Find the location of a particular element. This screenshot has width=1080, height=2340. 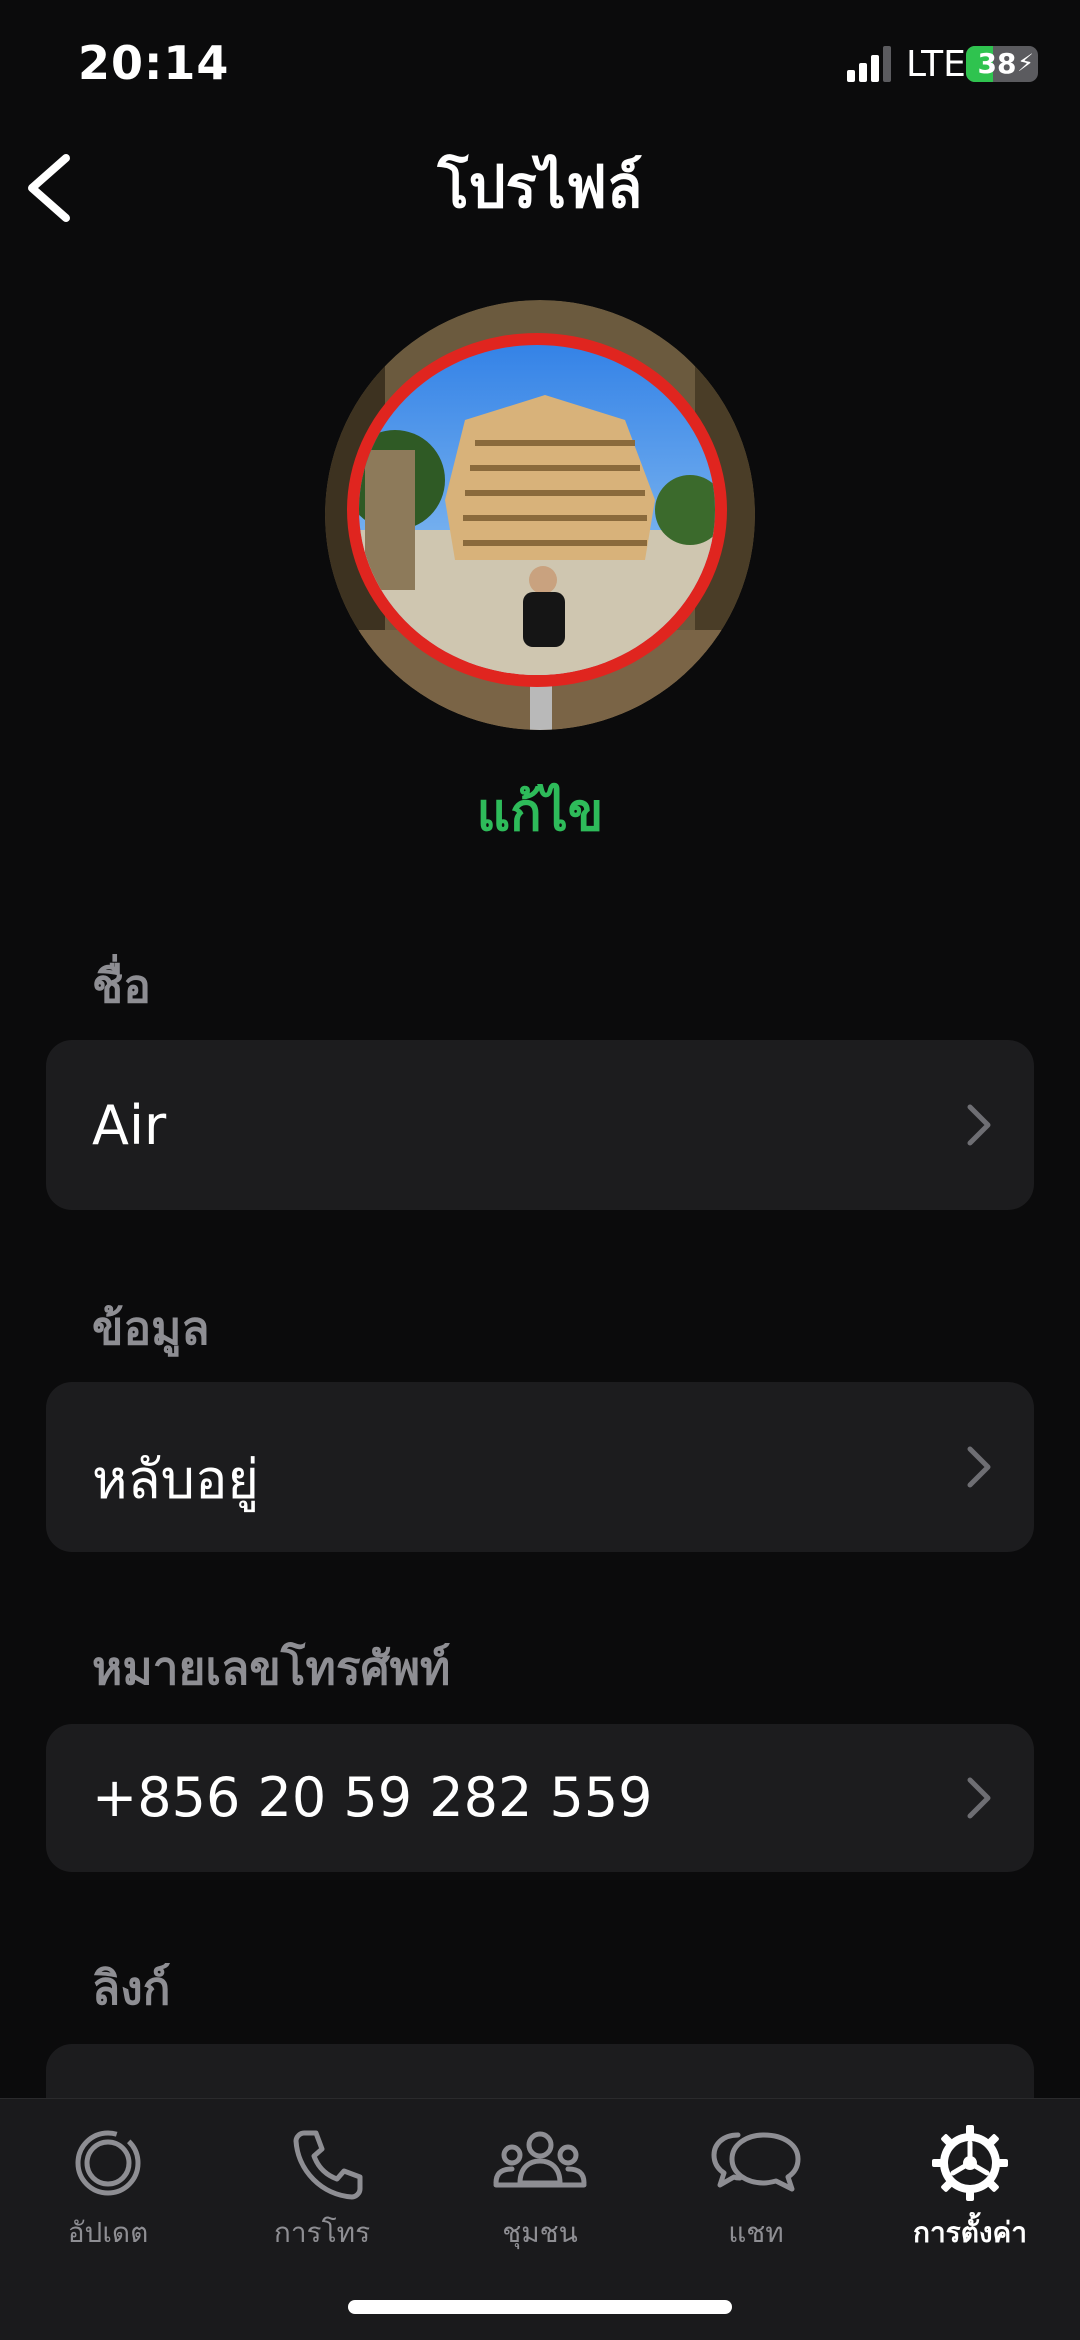

tab-label: ชุมชน is located at coordinates (540, 2232).